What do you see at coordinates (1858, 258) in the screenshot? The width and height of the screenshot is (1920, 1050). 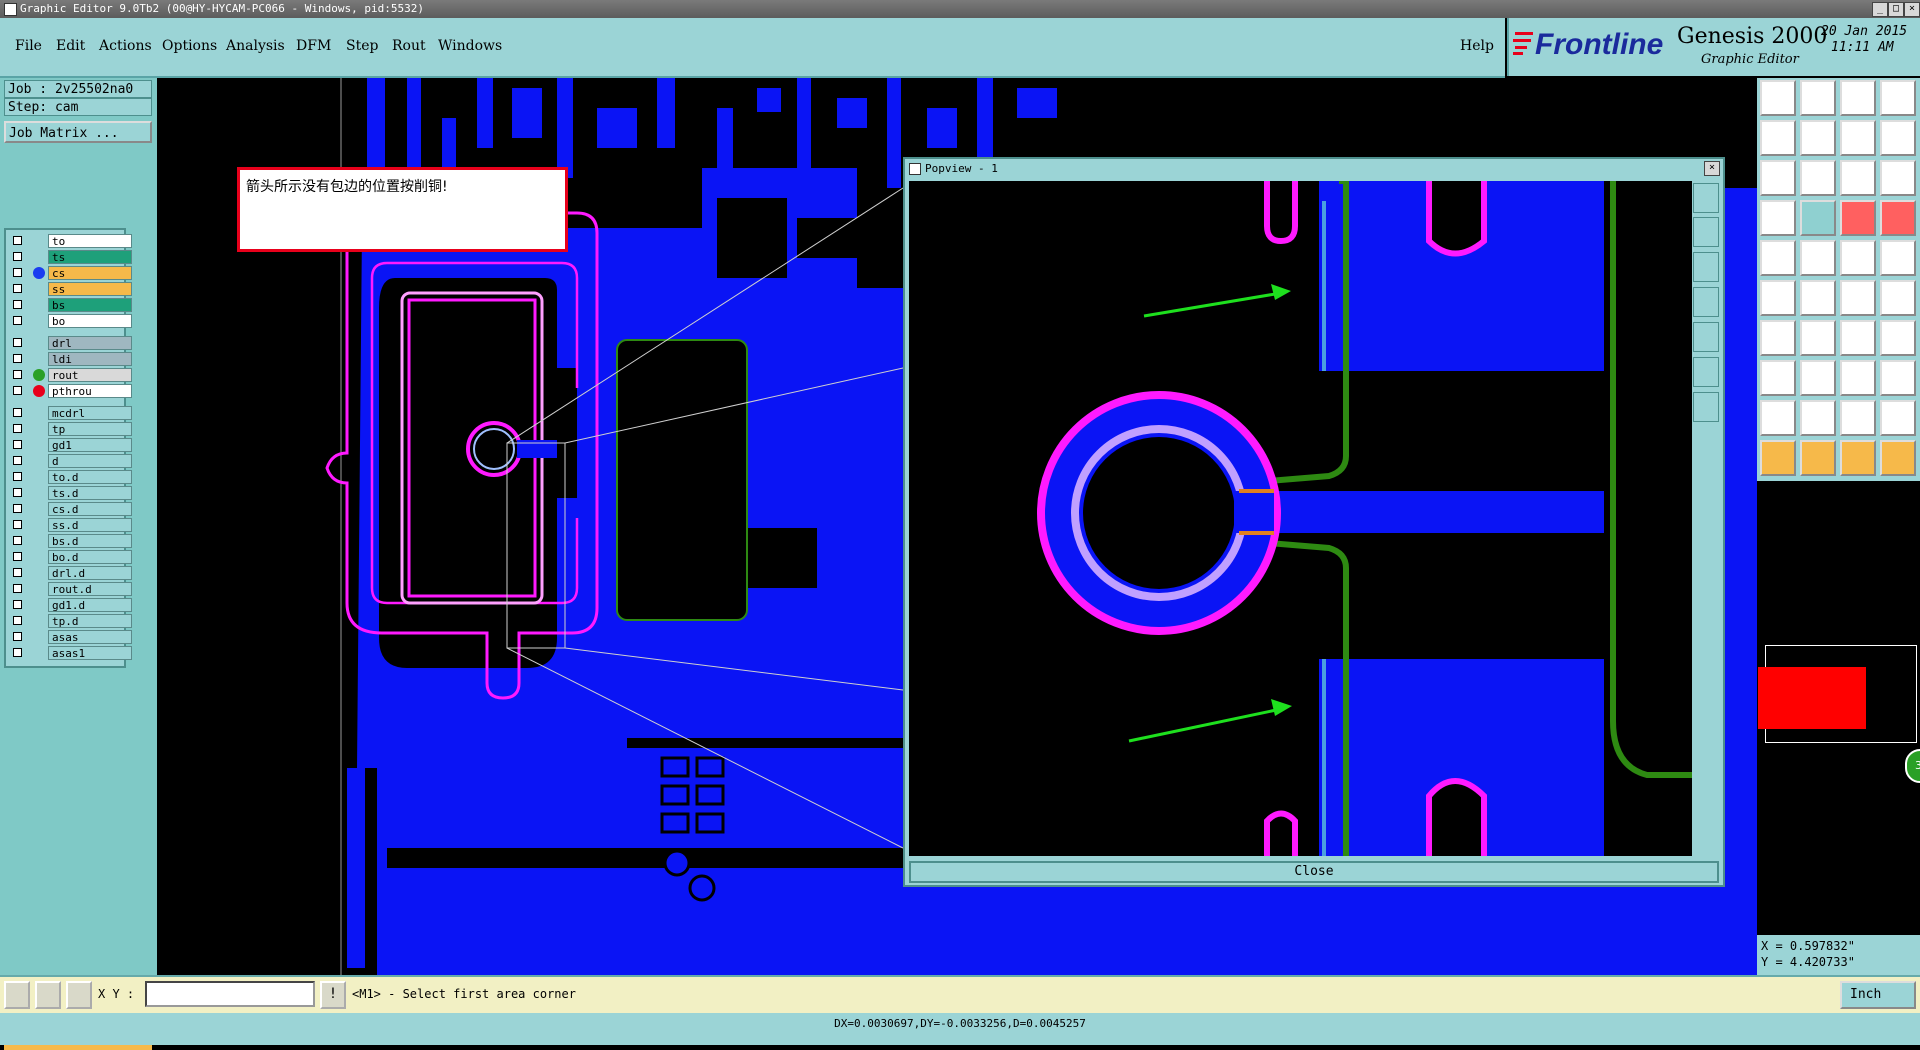 I see `tool-ruler-icon` at bounding box center [1858, 258].